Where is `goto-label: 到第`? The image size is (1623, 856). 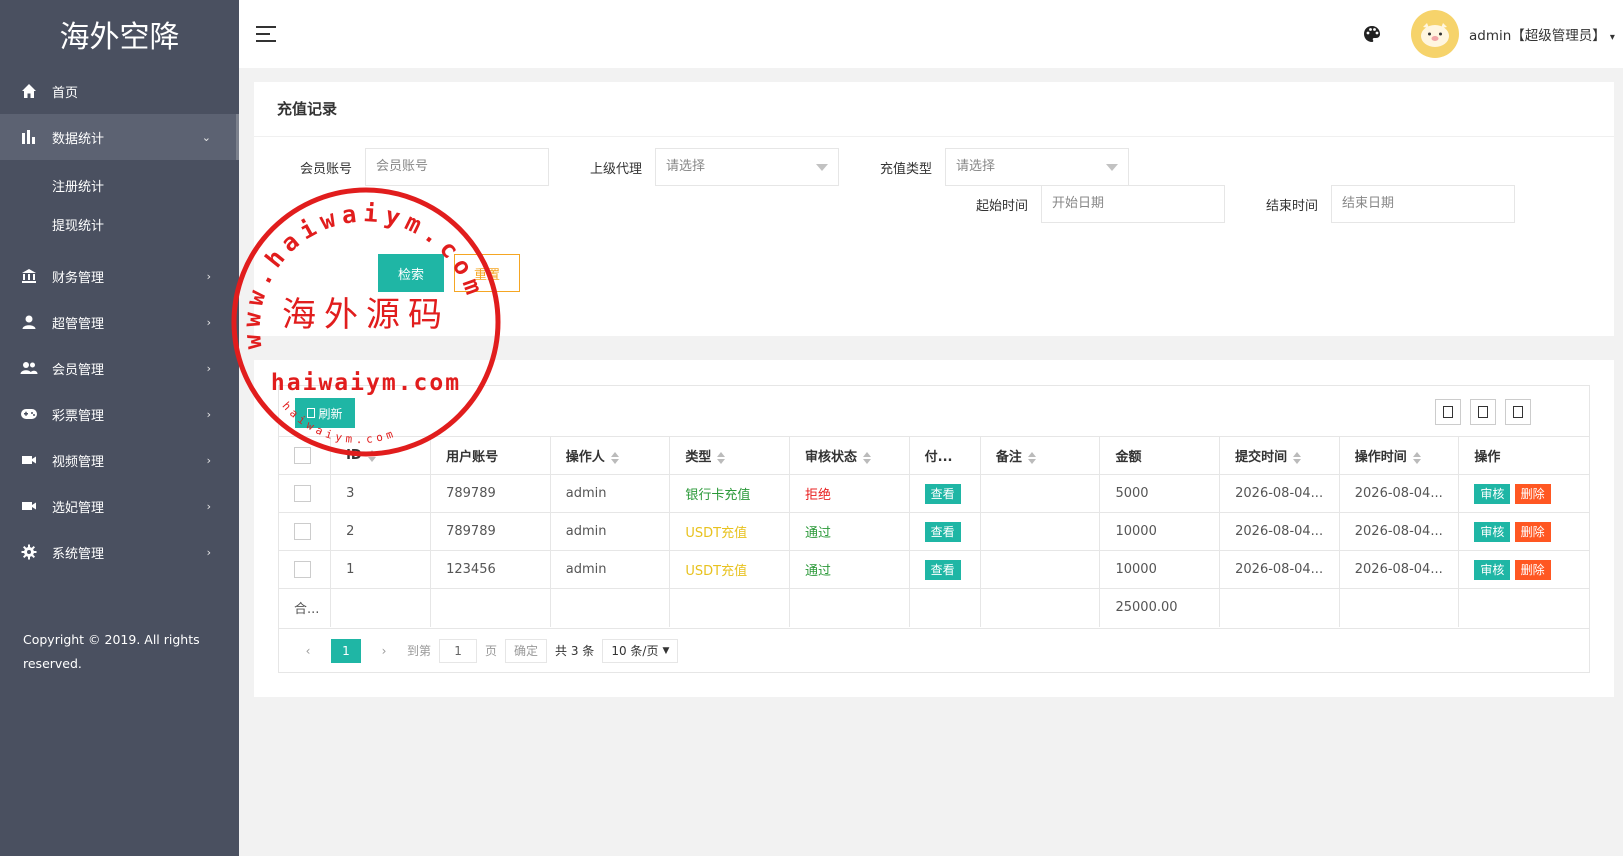 goto-label: 到第 is located at coordinates (419, 651).